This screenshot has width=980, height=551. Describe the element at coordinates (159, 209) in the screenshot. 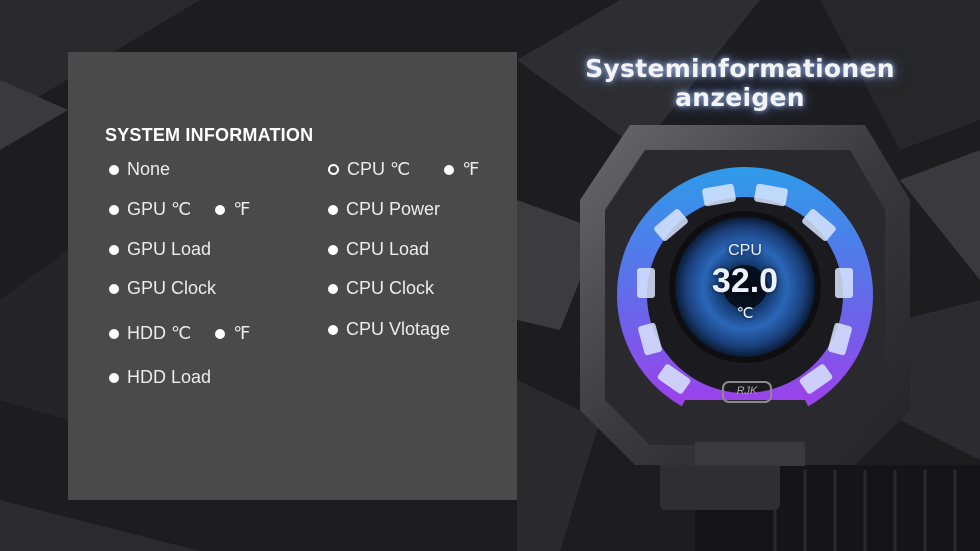

I see `option-label: GPU ℃` at that location.